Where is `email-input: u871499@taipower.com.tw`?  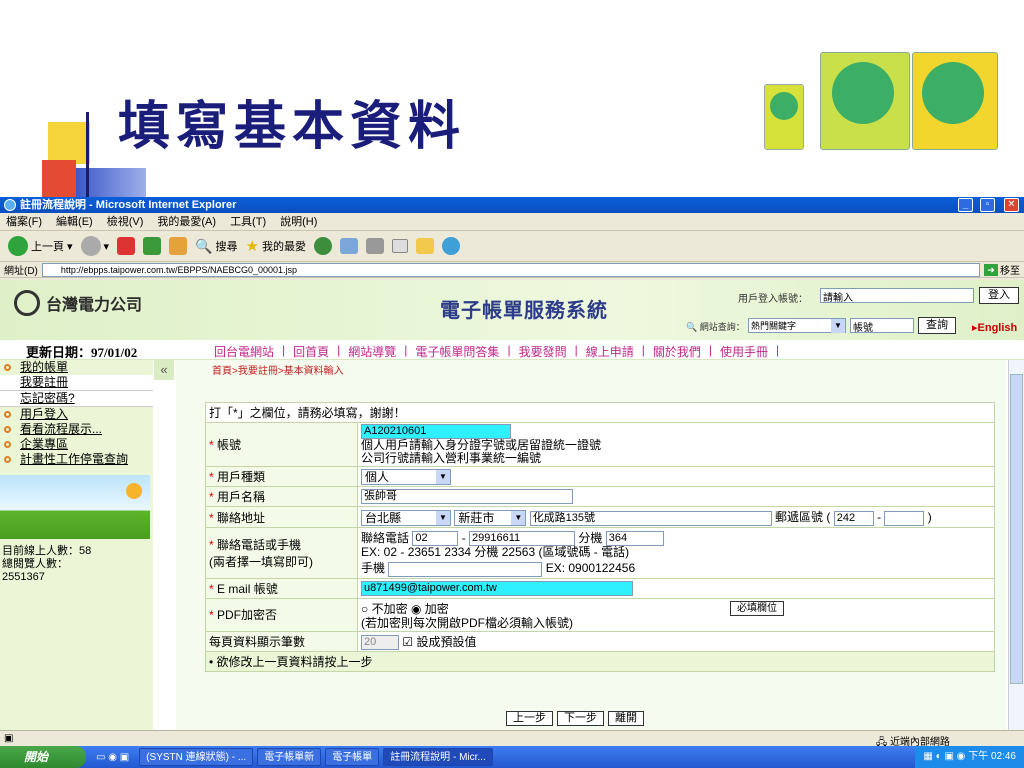
email-input: u871499@taipower.com.tw is located at coordinates (497, 588).